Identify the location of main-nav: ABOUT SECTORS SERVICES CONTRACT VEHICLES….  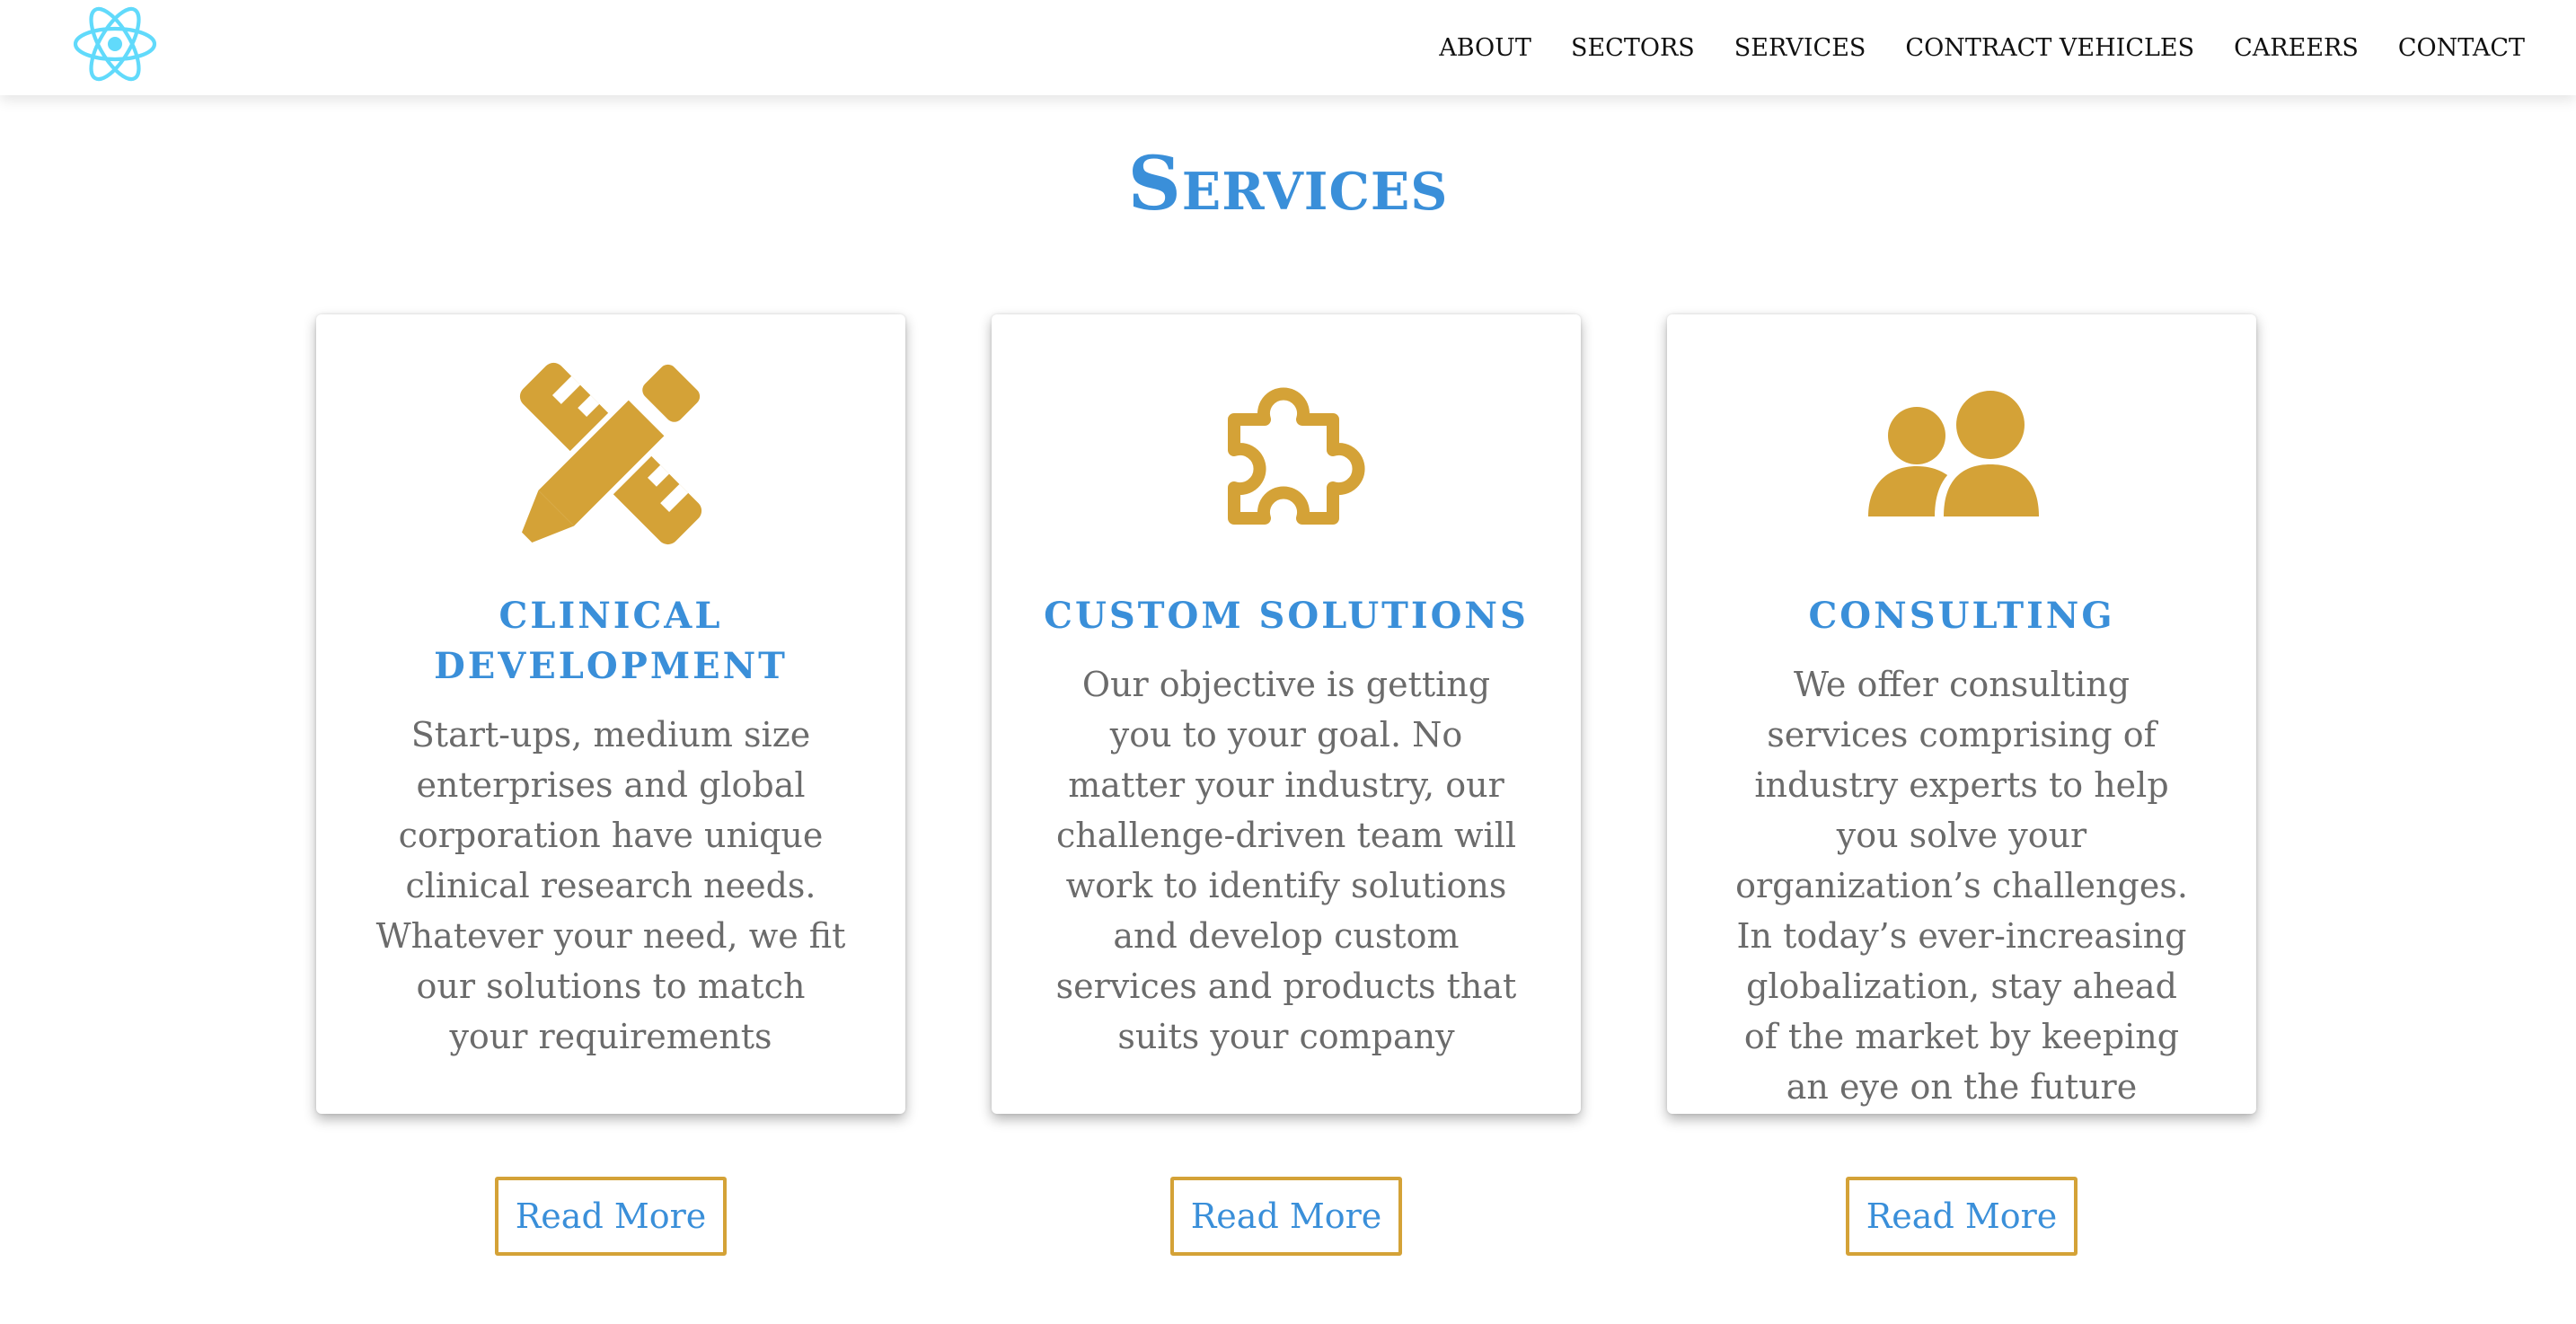
(1982, 47).